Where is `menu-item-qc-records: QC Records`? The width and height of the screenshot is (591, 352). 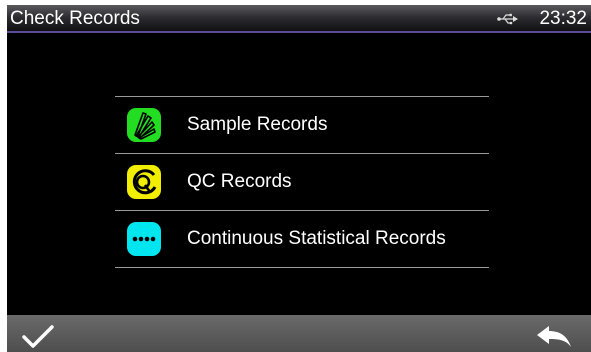 menu-item-qc-records: QC Records is located at coordinates (302, 182).